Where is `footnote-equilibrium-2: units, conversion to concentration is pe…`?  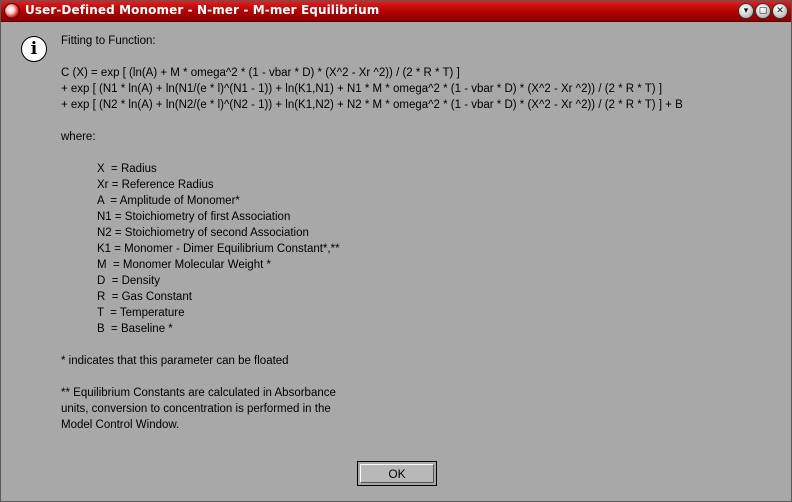 footnote-equilibrium-2: units, conversion to concentration is pe… is located at coordinates (196, 409).